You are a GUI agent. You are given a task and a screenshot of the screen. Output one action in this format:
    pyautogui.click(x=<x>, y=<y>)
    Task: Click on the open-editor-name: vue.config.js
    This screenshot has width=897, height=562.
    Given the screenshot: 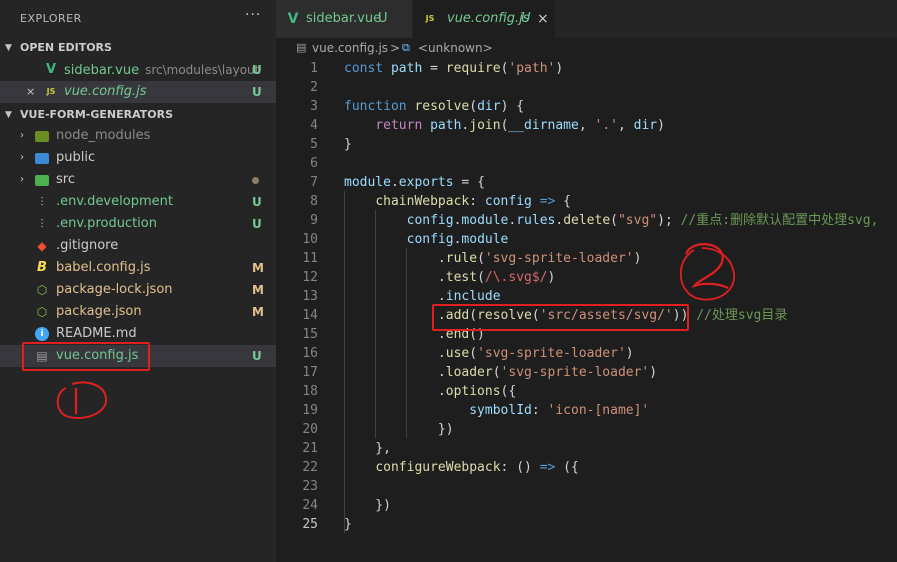 What is the action you would take?
    pyautogui.click(x=105, y=91)
    